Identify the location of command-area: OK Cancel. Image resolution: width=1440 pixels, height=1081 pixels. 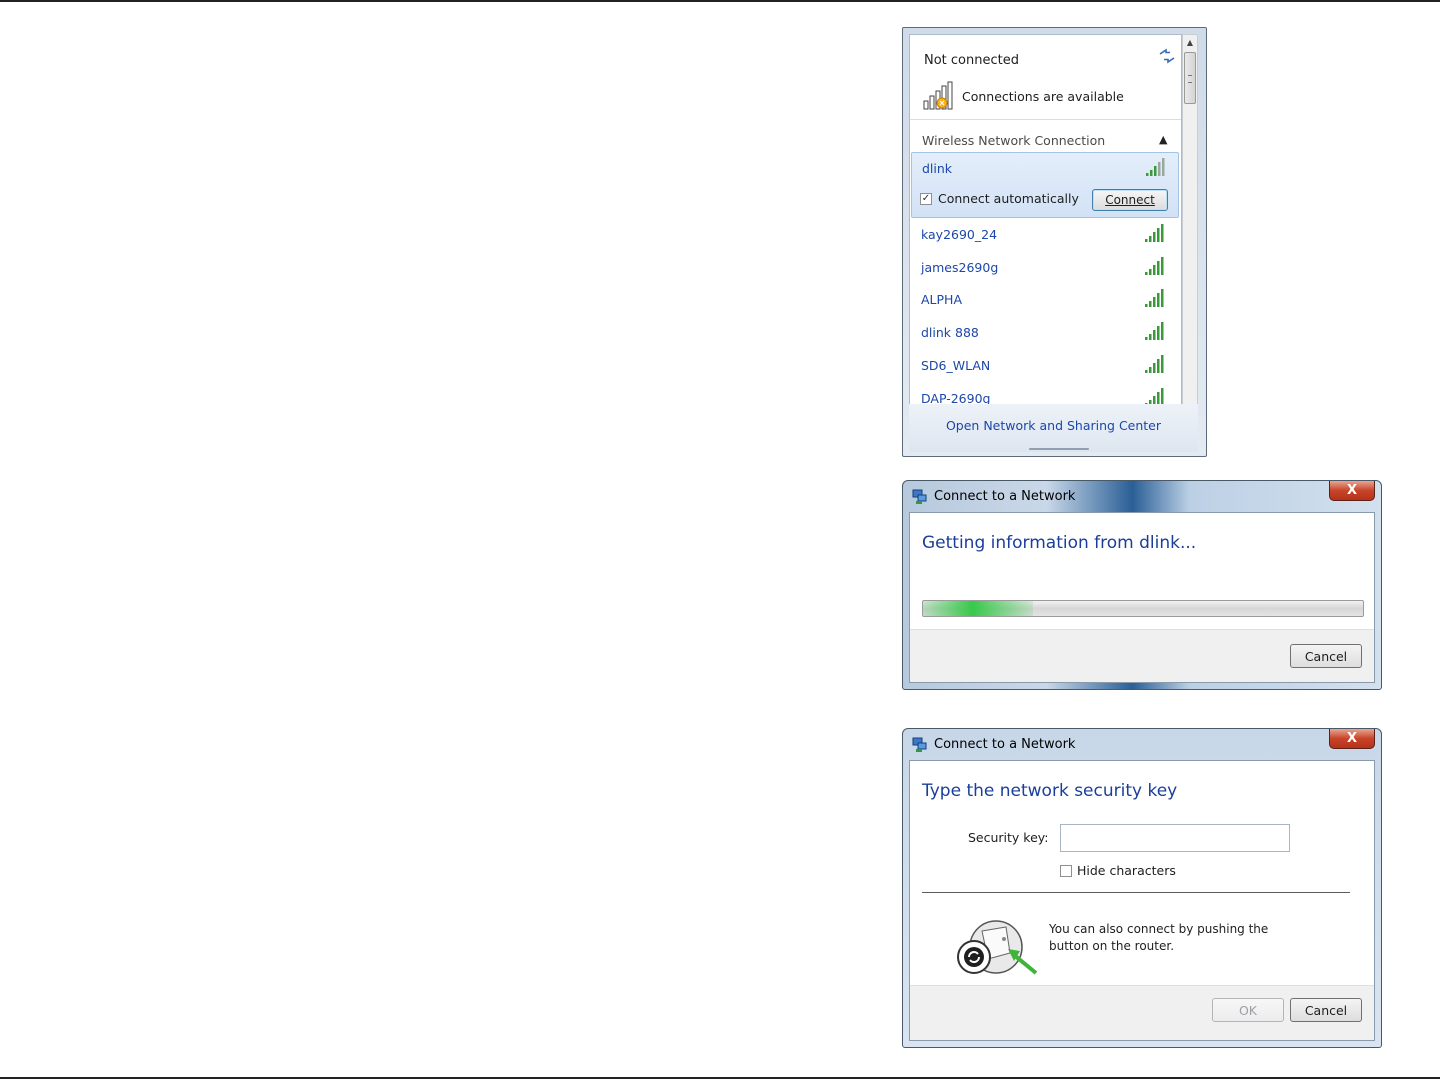
(1142, 1012).